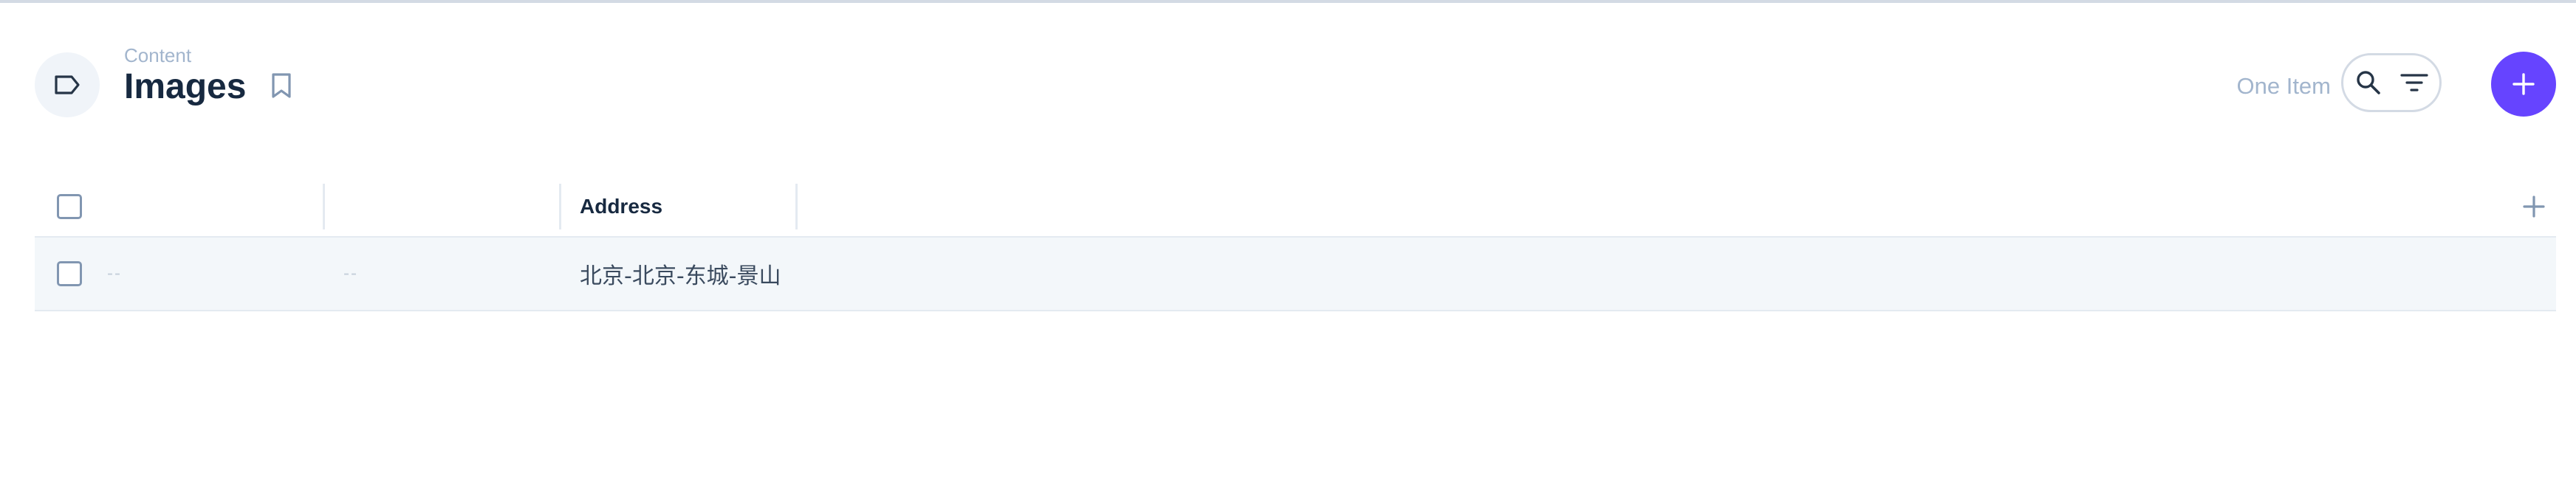 This screenshot has width=2576, height=484. I want to click on row-checkbox, so click(69, 273).